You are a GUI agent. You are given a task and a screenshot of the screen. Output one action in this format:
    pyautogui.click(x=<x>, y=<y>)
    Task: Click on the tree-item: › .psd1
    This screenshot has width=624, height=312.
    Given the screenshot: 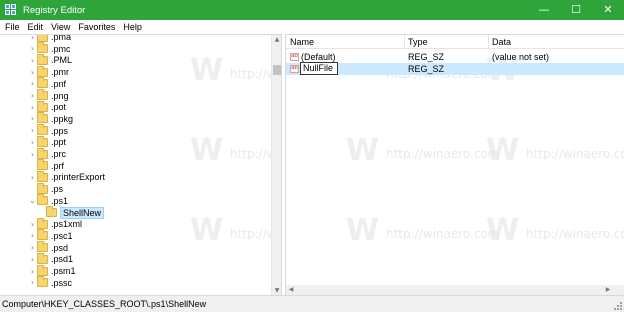 What is the action you would take?
    pyautogui.click(x=50, y=258)
    